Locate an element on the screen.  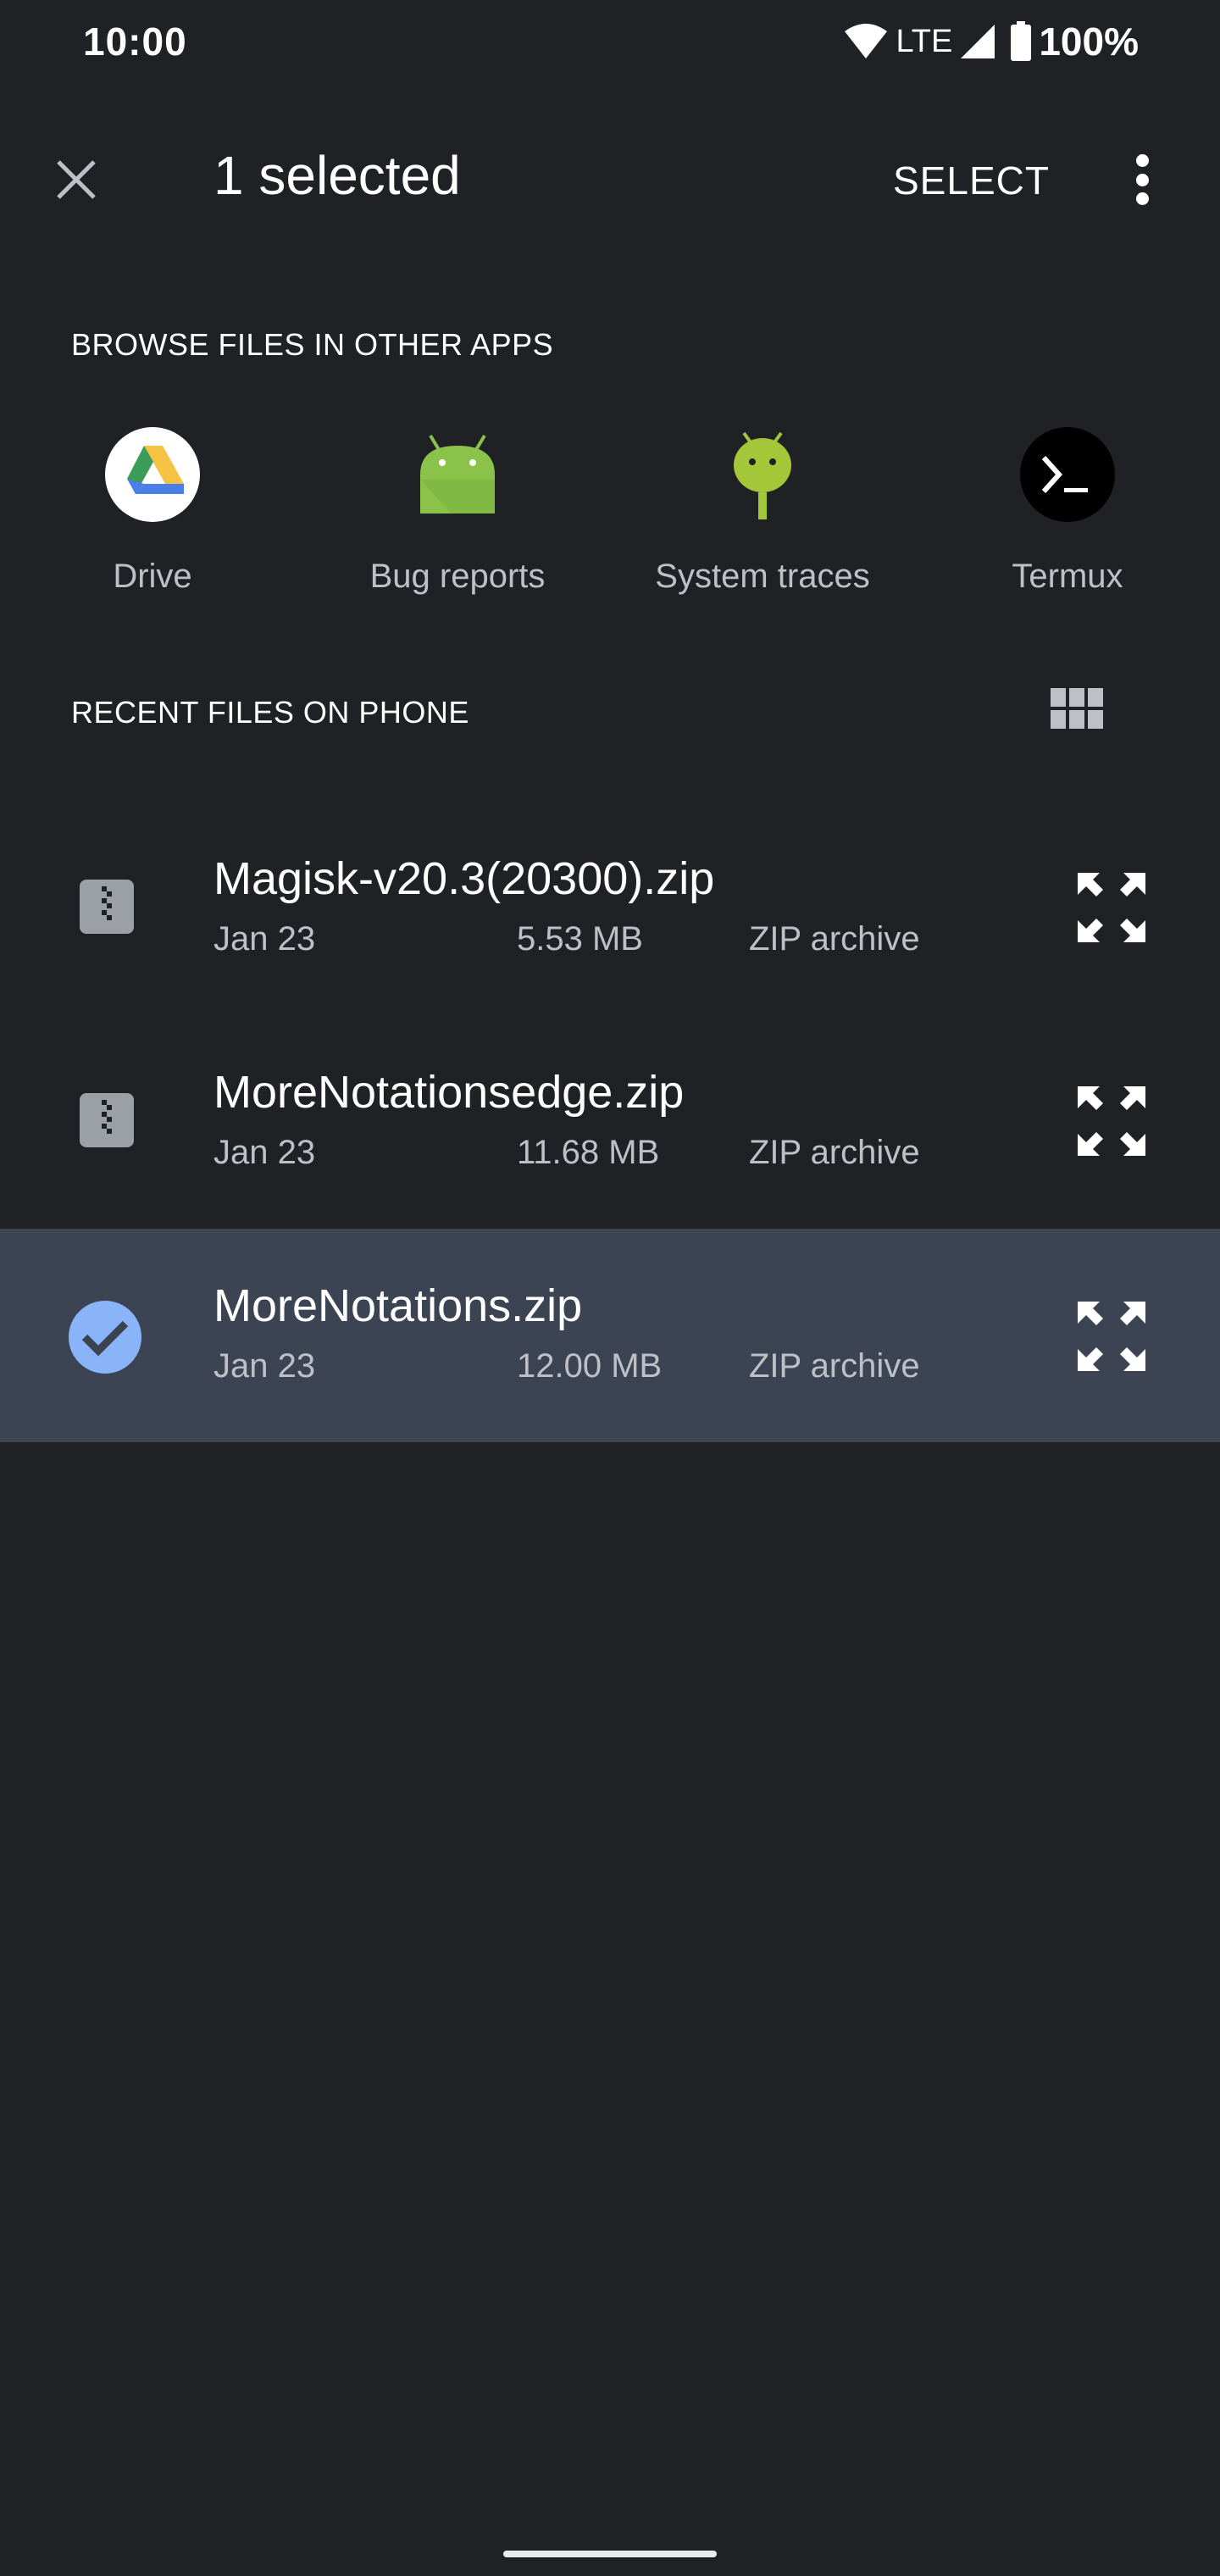
close-button is located at coordinates (76, 180).